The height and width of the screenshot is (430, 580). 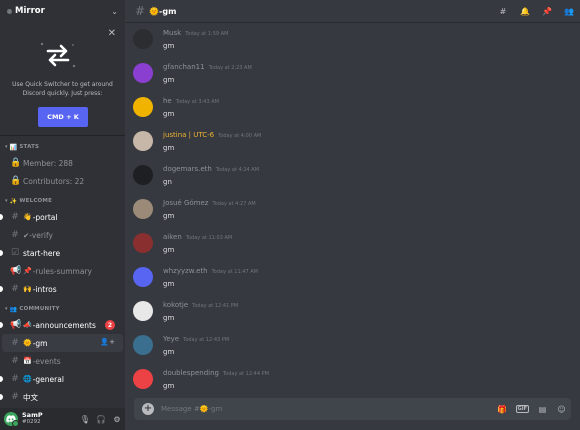 I want to click on message-item: Musk Today at 1:59 AM gm, so click(x=353, y=42).